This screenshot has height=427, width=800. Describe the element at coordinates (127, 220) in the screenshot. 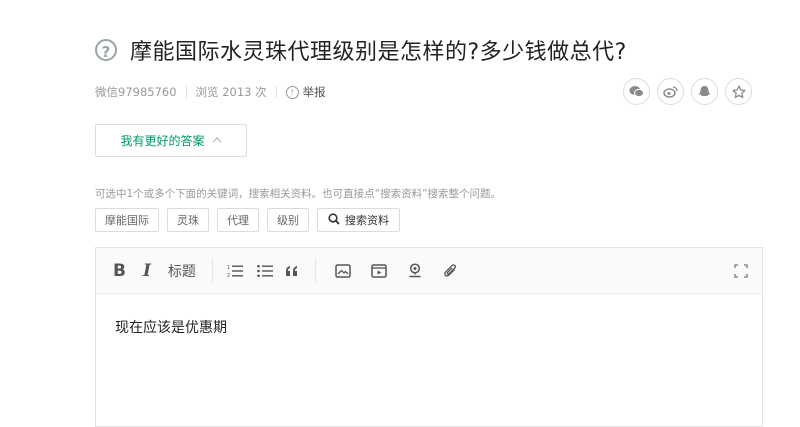

I see `keyword-tag: 摩能国际` at that location.